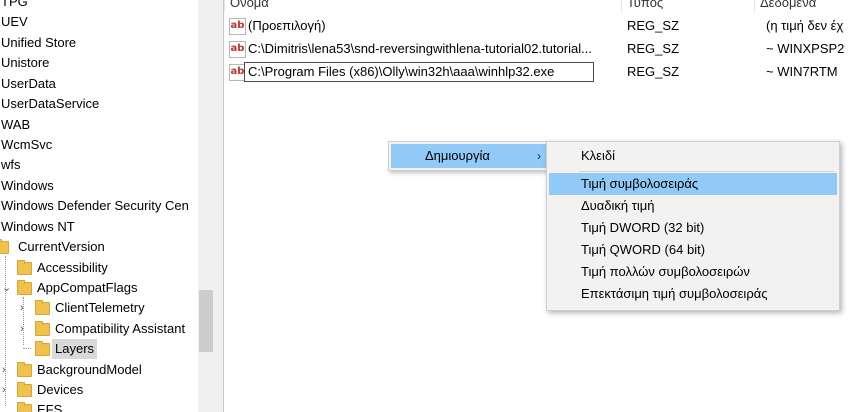 This screenshot has height=412, width=850. What do you see at coordinates (120, 328) in the screenshot?
I see `tree-item-label: Compatibility Assistant` at bounding box center [120, 328].